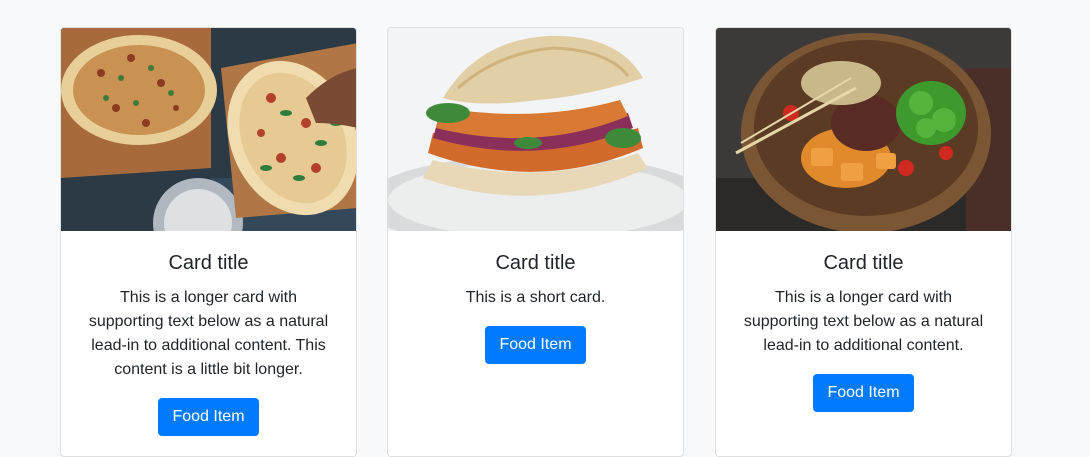 Image resolution: width=1090 pixels, height=457 pixels. I want to click on card-text: This is a short card., so click(535, 297).